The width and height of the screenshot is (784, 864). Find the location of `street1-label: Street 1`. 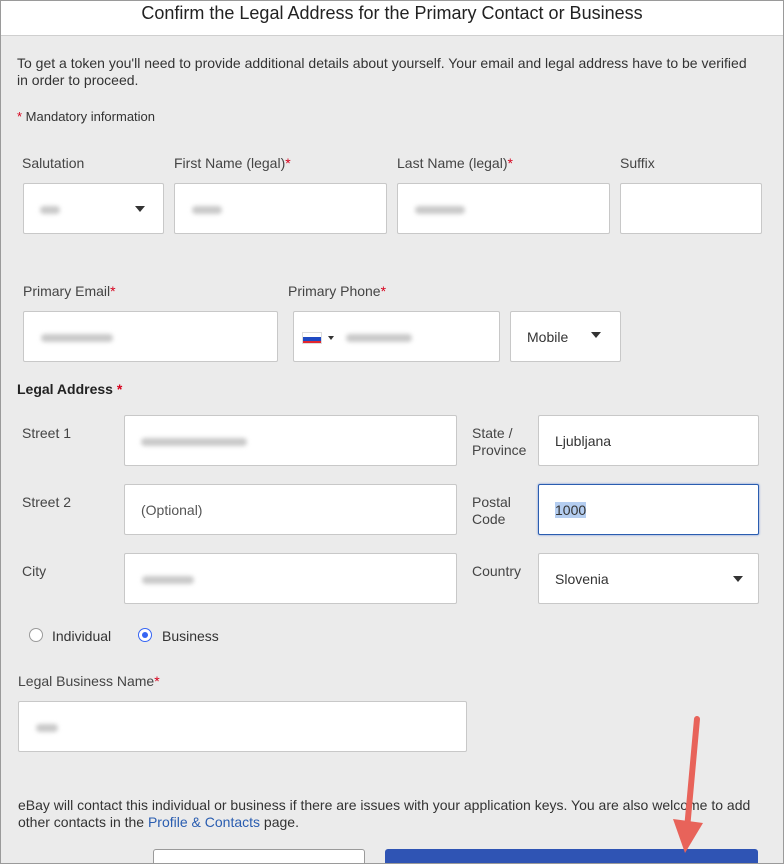

street1-label: Street 1 is located at coordinates (47, 433).